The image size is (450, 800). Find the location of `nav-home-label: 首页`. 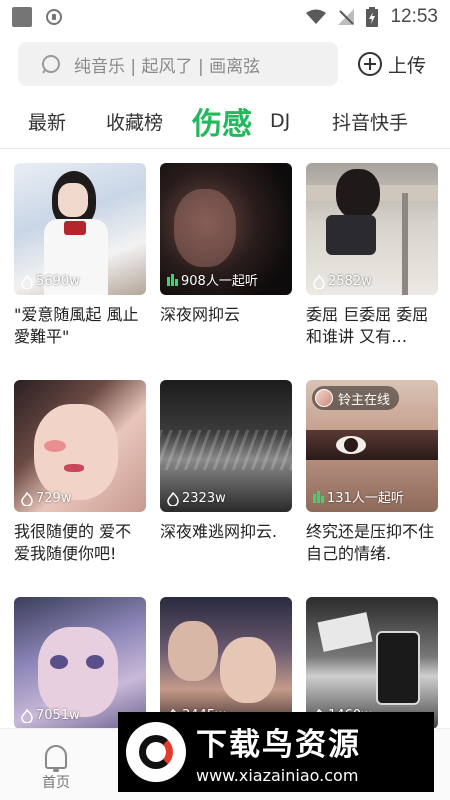

nav-home-label: 首页 is located at coordinates (56, 783).